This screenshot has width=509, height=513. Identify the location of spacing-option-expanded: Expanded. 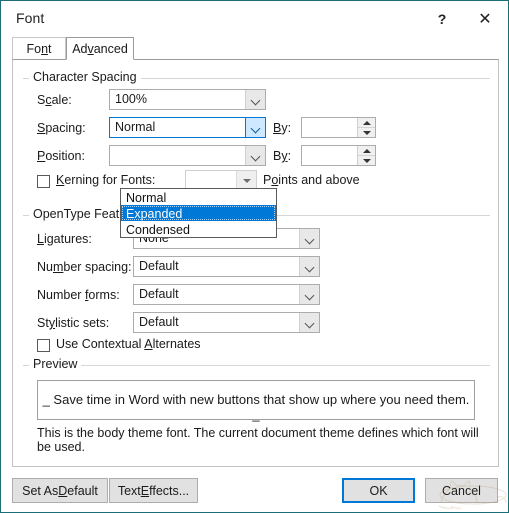
(198, 213).